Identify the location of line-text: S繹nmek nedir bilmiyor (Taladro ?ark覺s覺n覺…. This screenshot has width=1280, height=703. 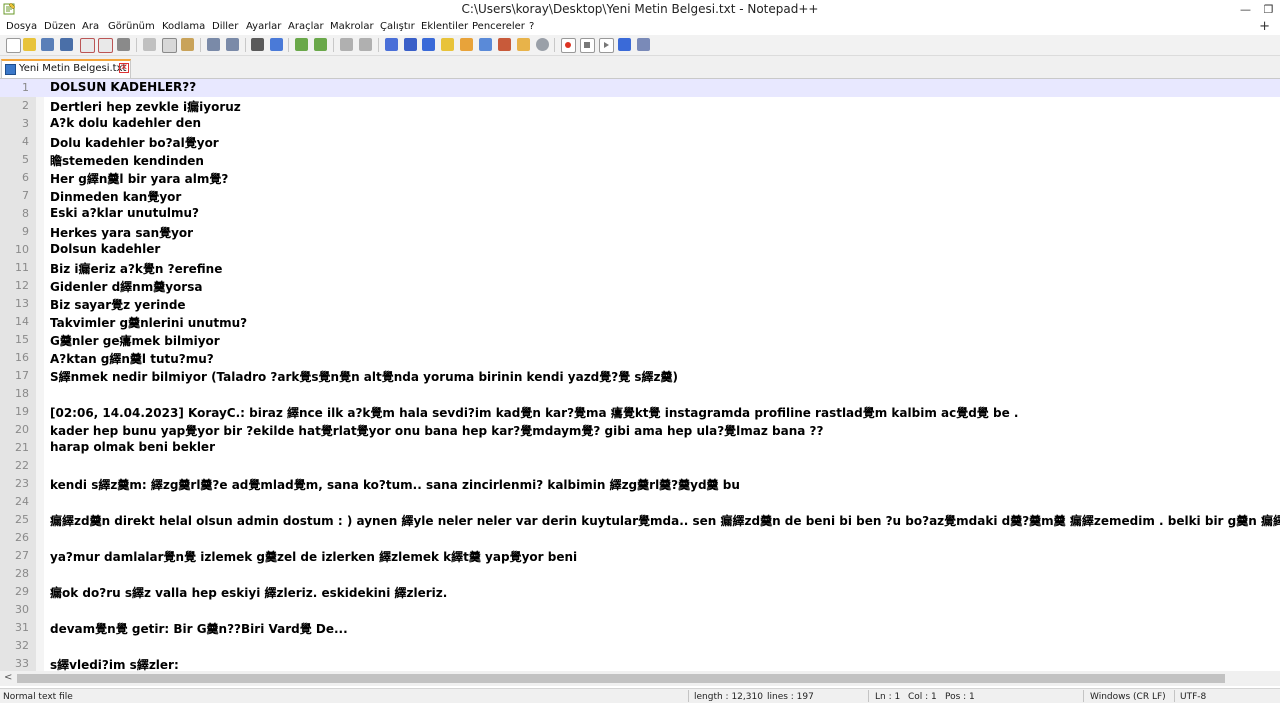
(364, 376).